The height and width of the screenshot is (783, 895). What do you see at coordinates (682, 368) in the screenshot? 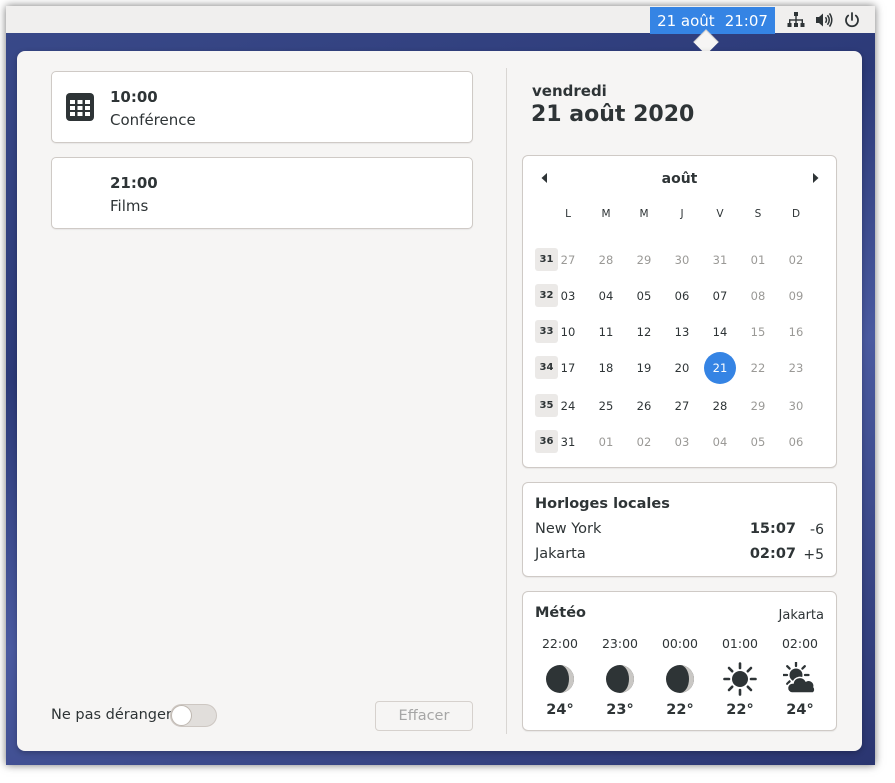
I see `calendar-day: 20` at bounding box center [682, 368].